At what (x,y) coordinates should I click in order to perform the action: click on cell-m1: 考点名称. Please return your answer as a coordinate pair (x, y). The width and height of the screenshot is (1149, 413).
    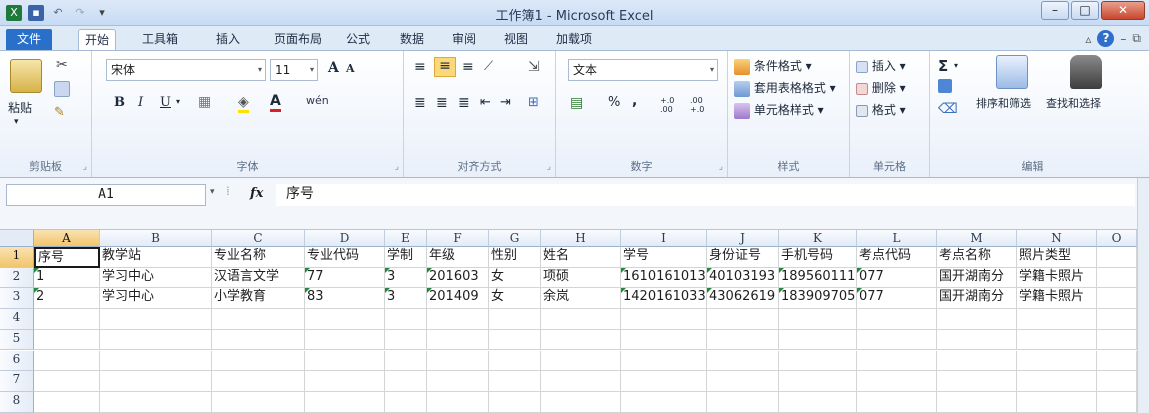
    Looking at the image, I should click on (977, 257).